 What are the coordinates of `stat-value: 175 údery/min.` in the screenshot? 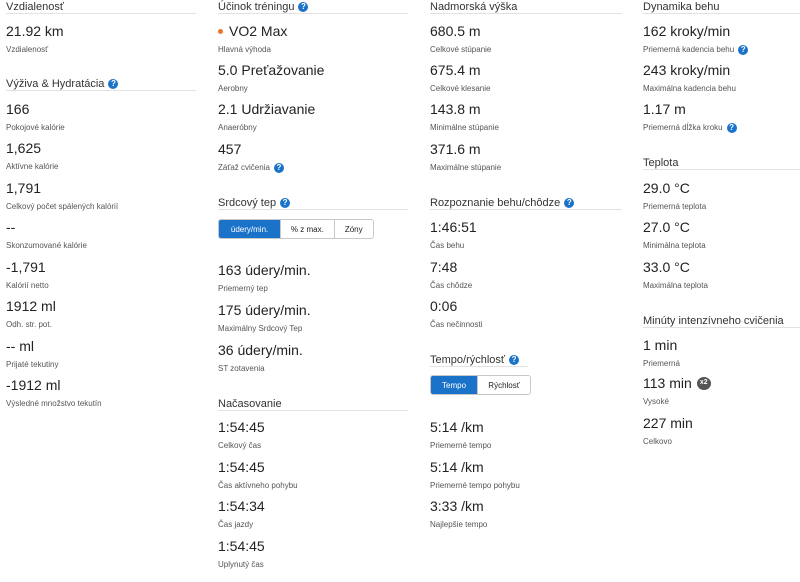 It's located at (264, 310).